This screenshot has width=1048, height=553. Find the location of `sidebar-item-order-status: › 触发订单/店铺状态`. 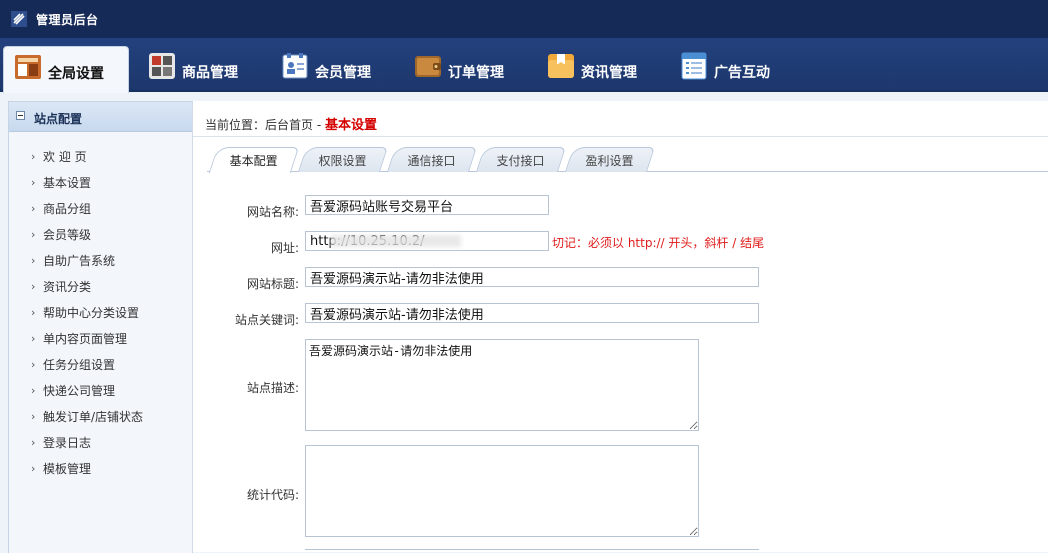

sidebar-item-order-status: › 触发订单/店铺状态 is located at coordinates (100, 417).